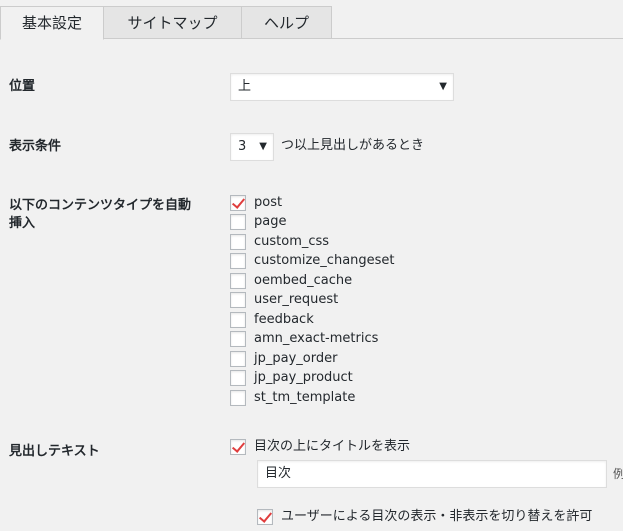  What do you see at coordinates (54, 451) in the screenshot?
I see `heading-text-label: 見出しテキスト` at bounding box center [54, 451].